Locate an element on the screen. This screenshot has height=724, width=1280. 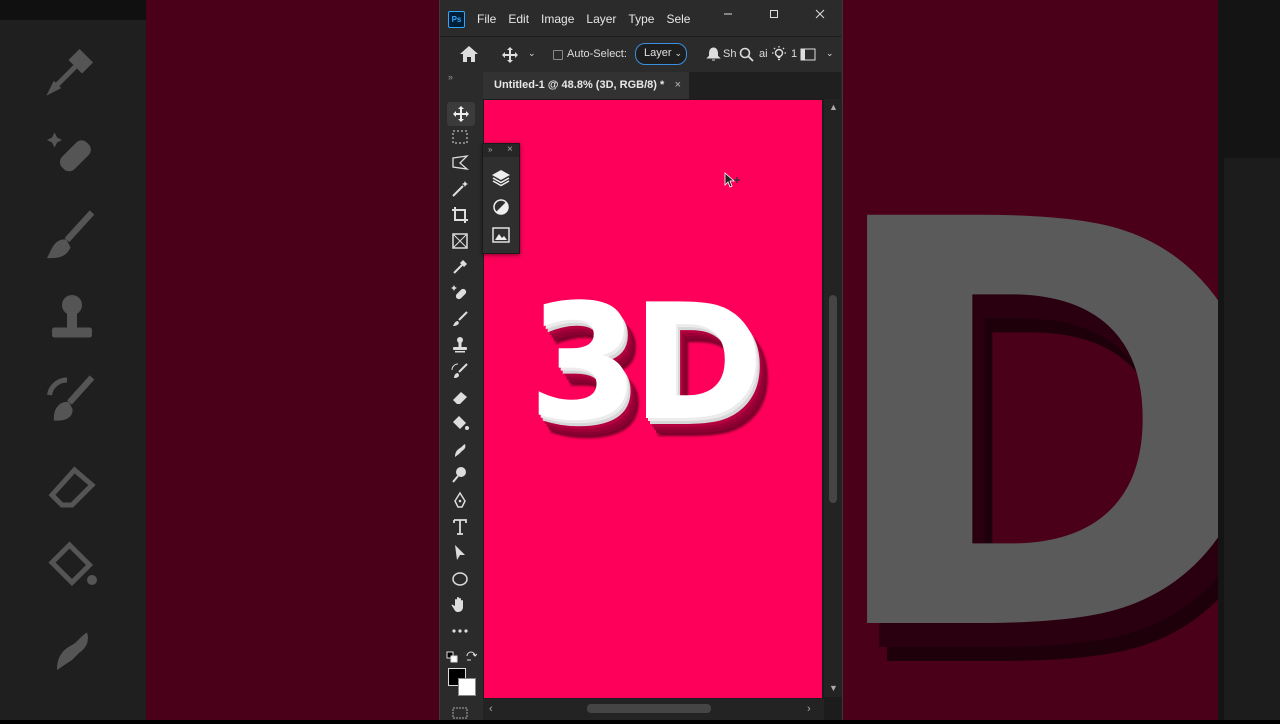
frame-tool-icon is located at coordinates (461, 242).